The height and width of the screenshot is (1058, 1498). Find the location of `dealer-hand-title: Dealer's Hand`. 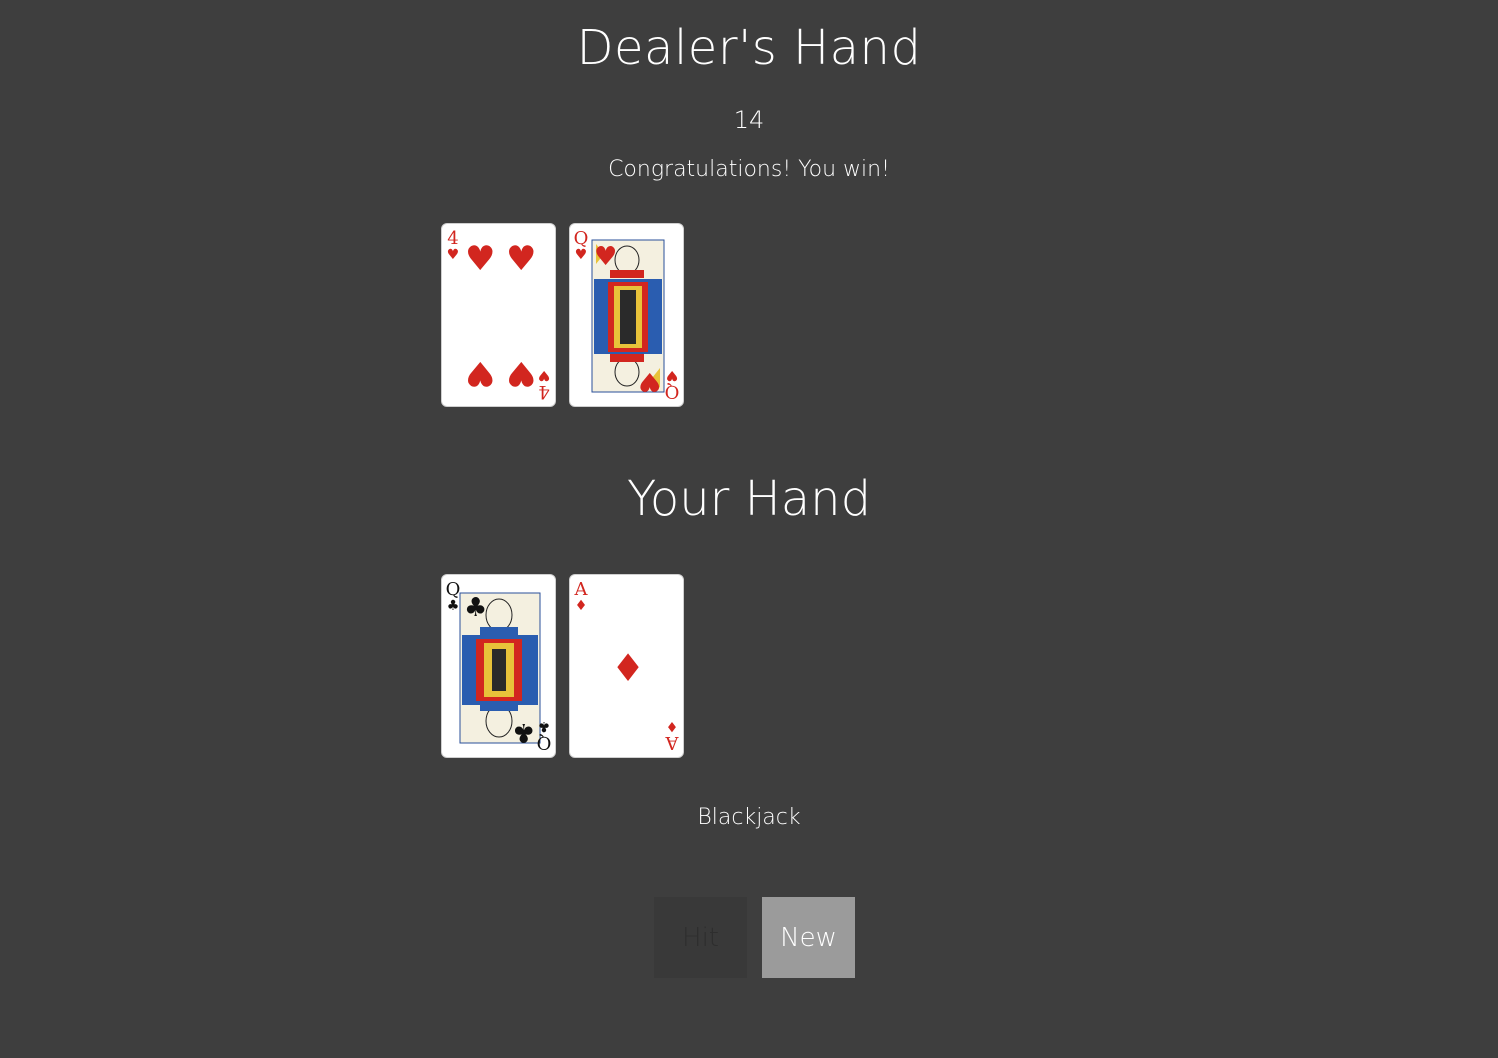

dealer-hand-title: Dealer's Hand is located at coordinates (749, 48).